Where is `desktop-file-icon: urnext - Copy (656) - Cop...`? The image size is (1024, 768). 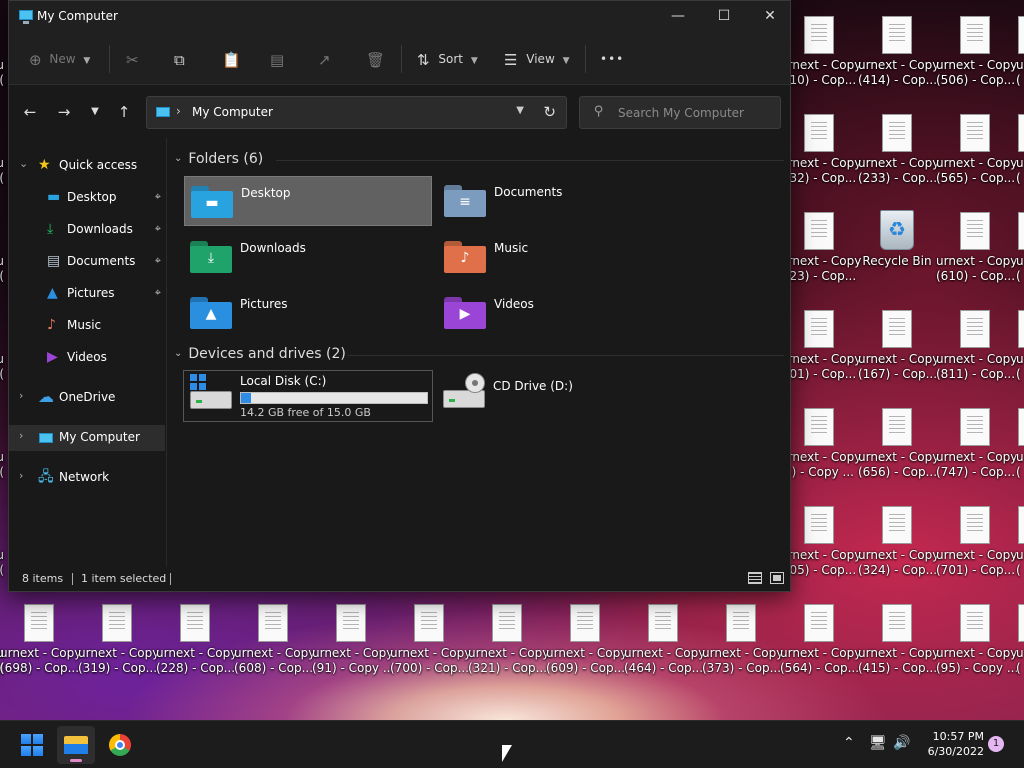
desktop-file-icon: urnext - Copy (656) - Cop... is located at coordinates (898, 446).